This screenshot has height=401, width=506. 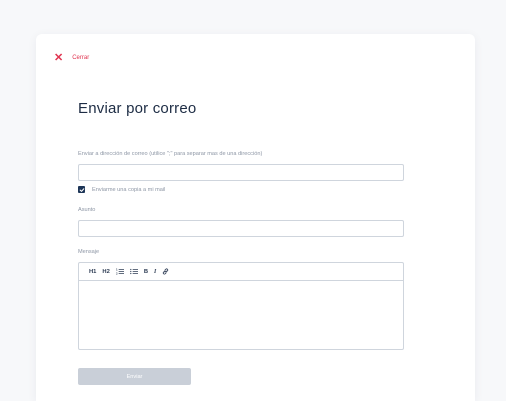 I want to click on heading-1-button: H1, so click(x=92, y=272).